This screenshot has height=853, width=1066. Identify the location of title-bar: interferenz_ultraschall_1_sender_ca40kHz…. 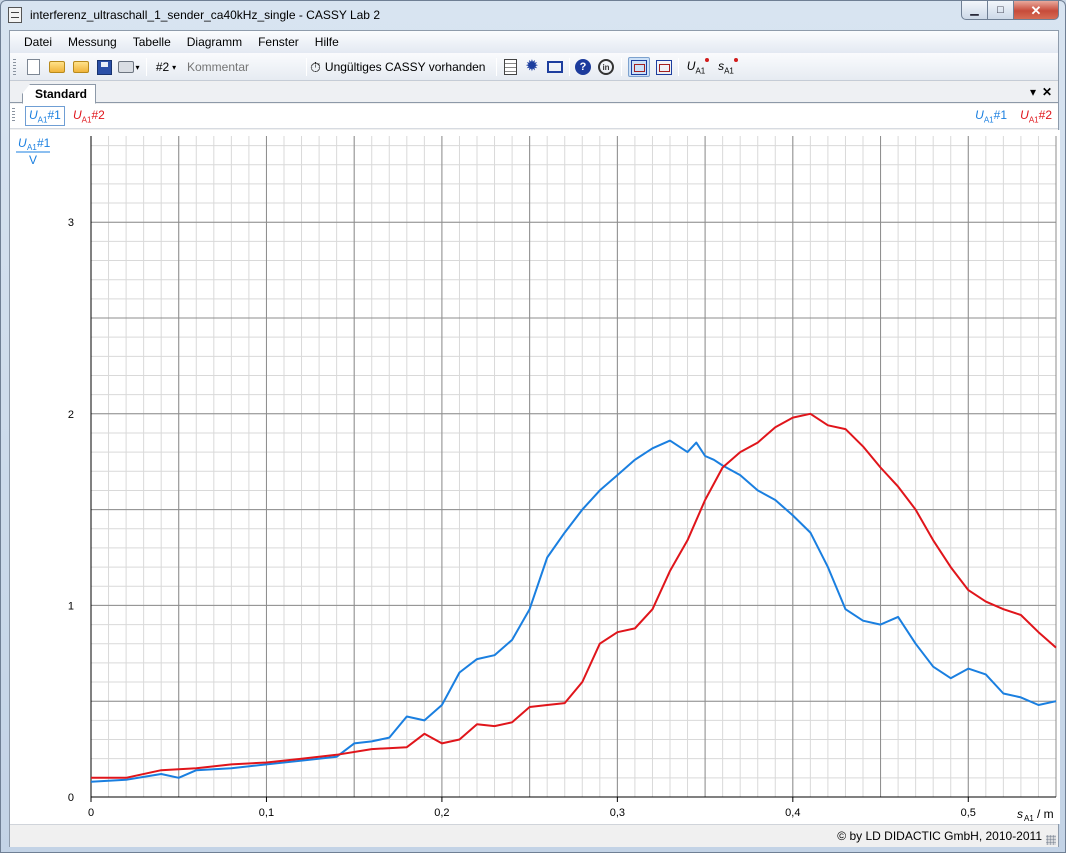
(533, 15).